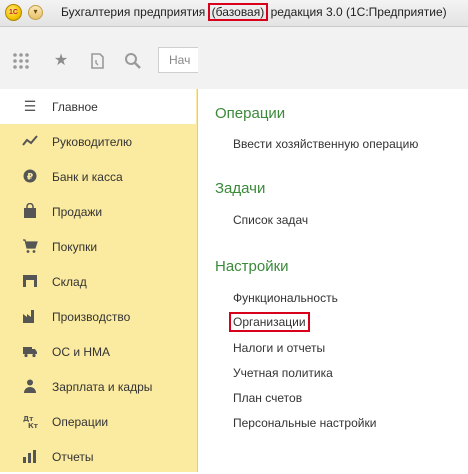 This screenshot has height=474, width=468. What do you see at coordinates (30, 106) in the screenshot?
I see `menu-lines-icon: ☰` at bounding box center [30, 106].